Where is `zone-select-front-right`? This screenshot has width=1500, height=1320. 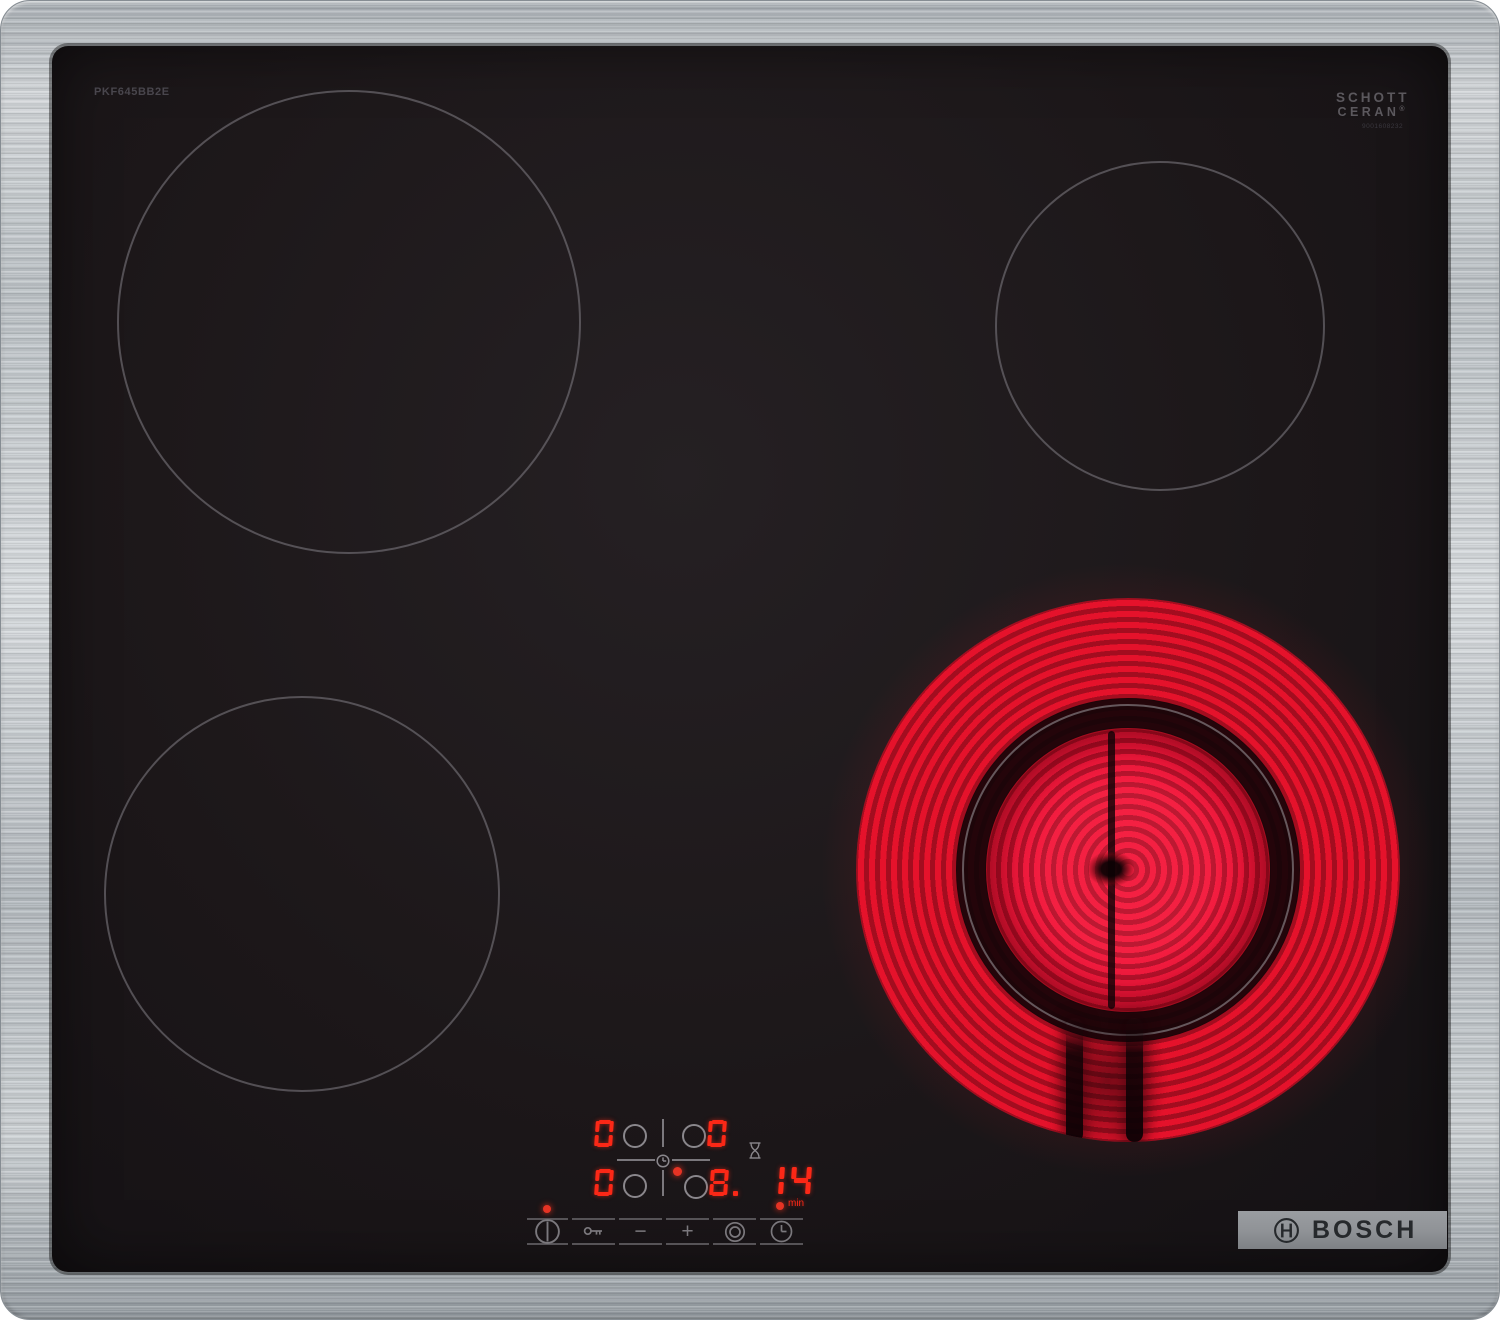 zone-select-front-right is located at coordinates (696, 1187).